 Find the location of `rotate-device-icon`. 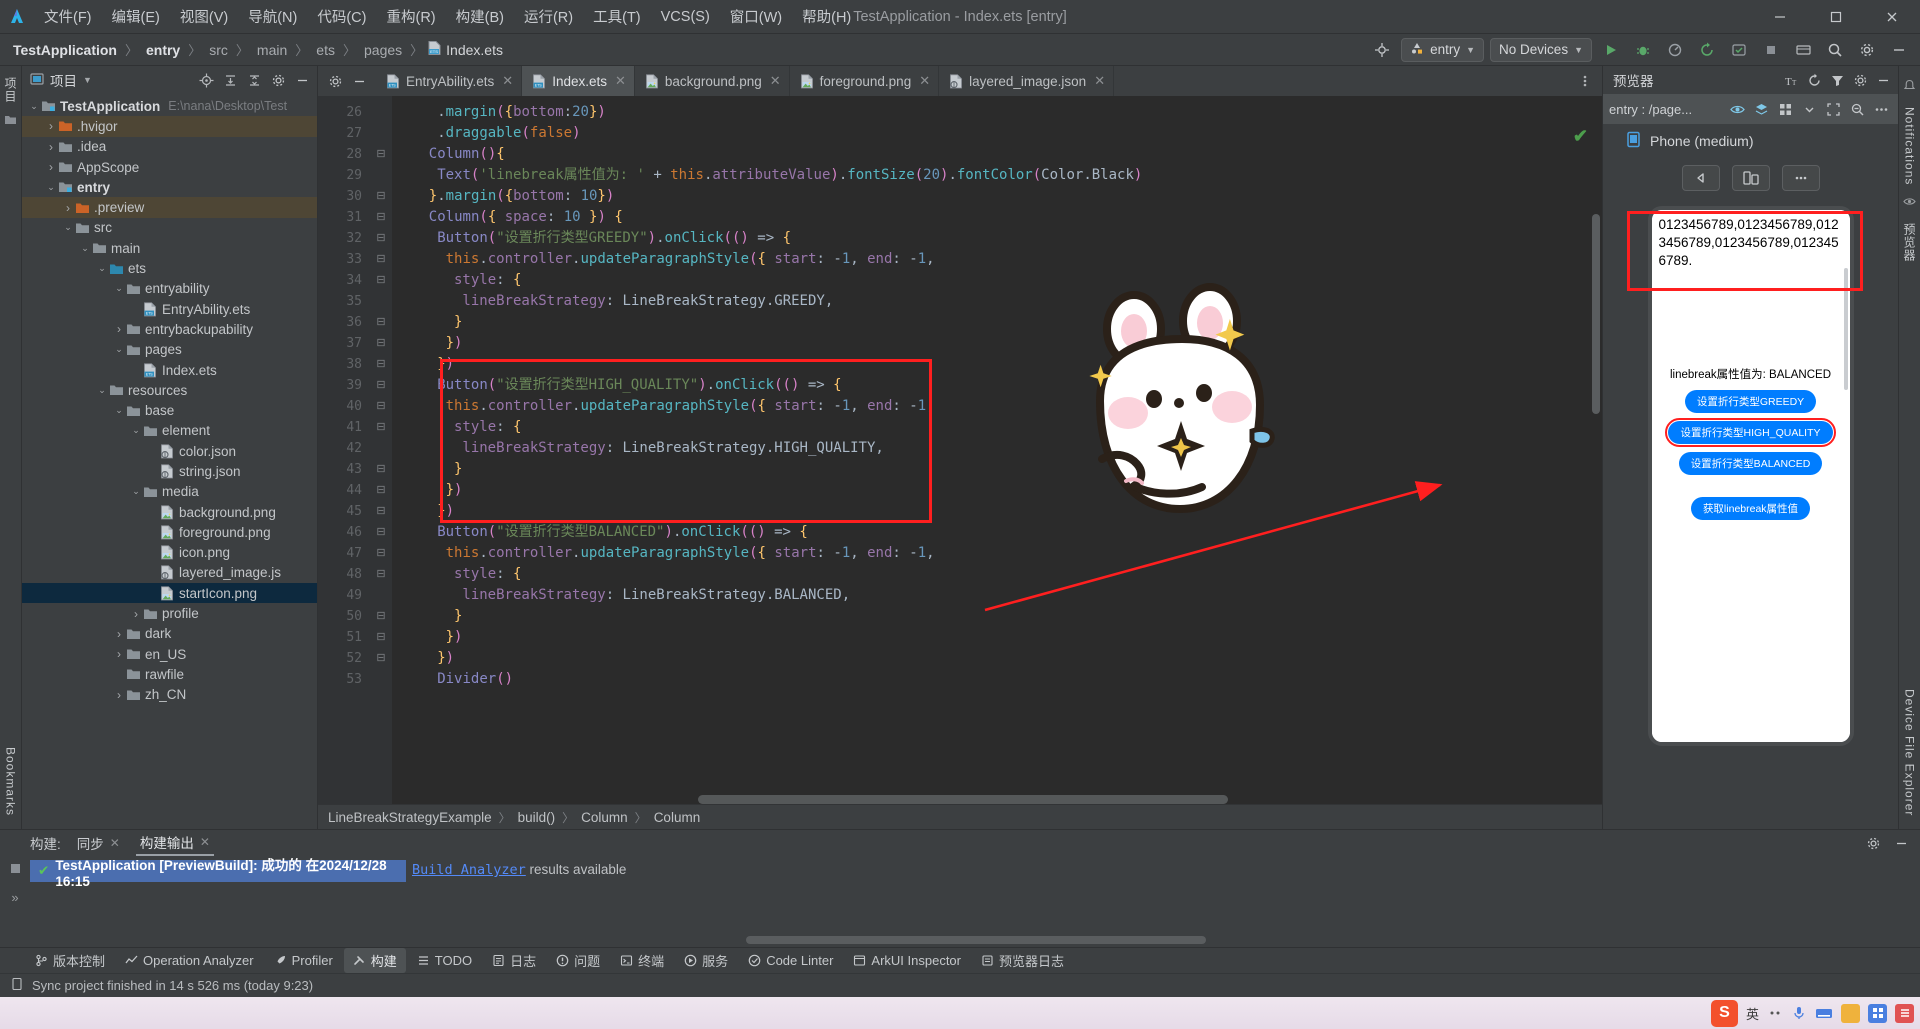

rotate-device-icon is located at coordinates (1750, 178).